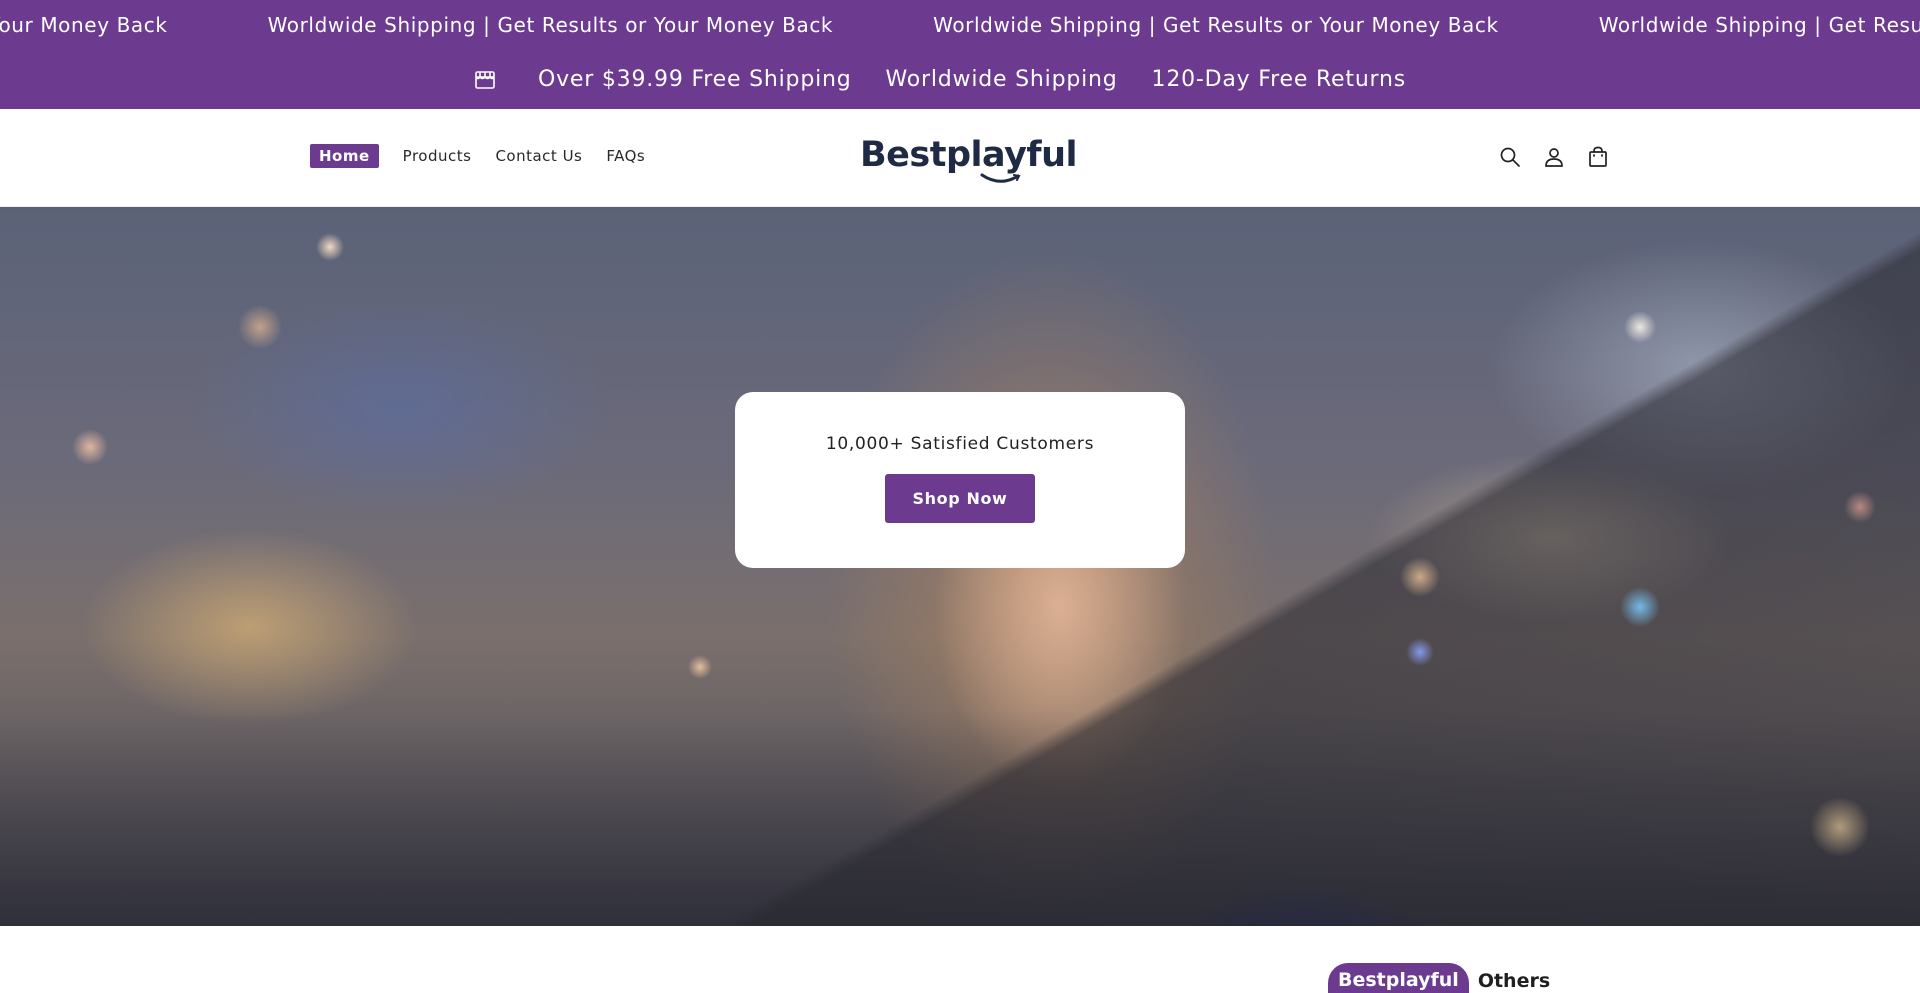  I want to click on benefit-worldwide-shipping: Worldwide Shipping, so click(1001, 79).